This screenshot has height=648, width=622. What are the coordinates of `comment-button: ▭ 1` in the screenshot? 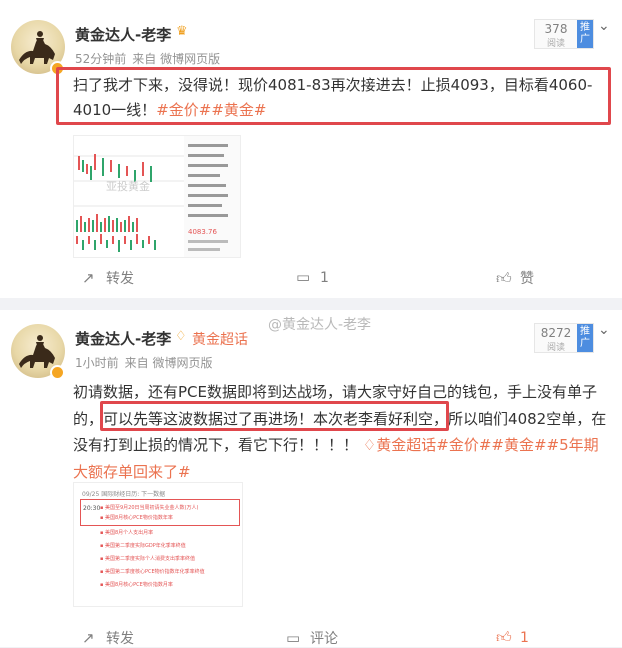 It's located at (312, 277).